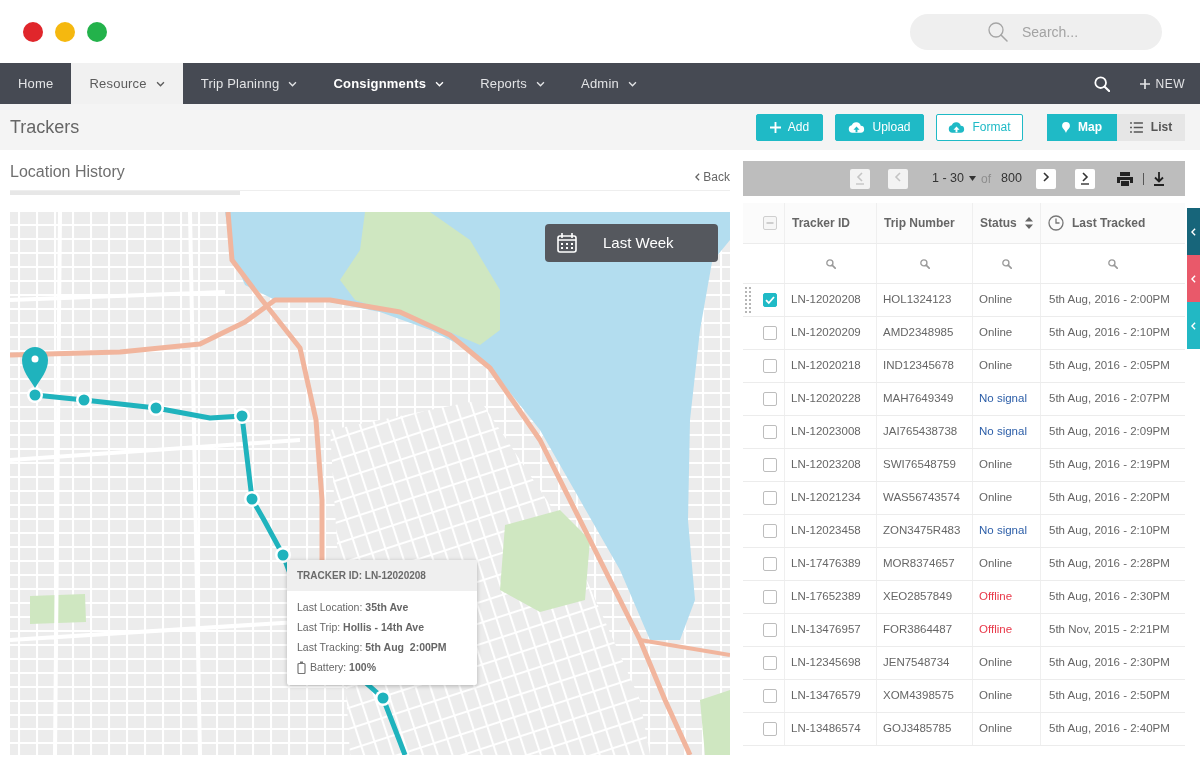 The image size is (1200, 774). I want to click on pin-icon, so click(1066, 127).